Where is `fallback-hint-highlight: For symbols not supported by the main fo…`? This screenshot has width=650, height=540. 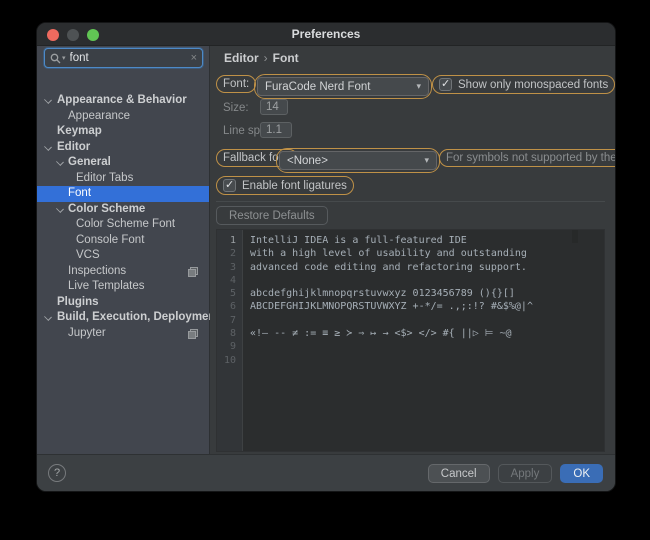
fallback-hint-highlight: For symbols not supported by the main fo… is located at coordinates (527, 158).